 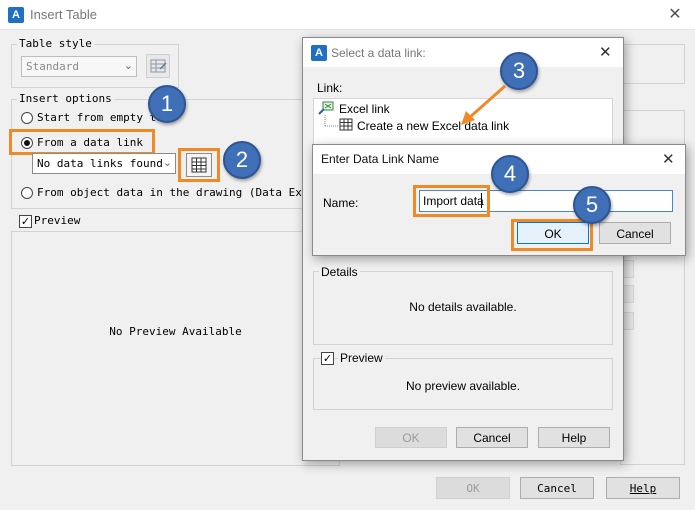 What do you see at coordinates (451, 201) in the screenshot?
I see `highlight-name-input` at bounding box center [451, 201].